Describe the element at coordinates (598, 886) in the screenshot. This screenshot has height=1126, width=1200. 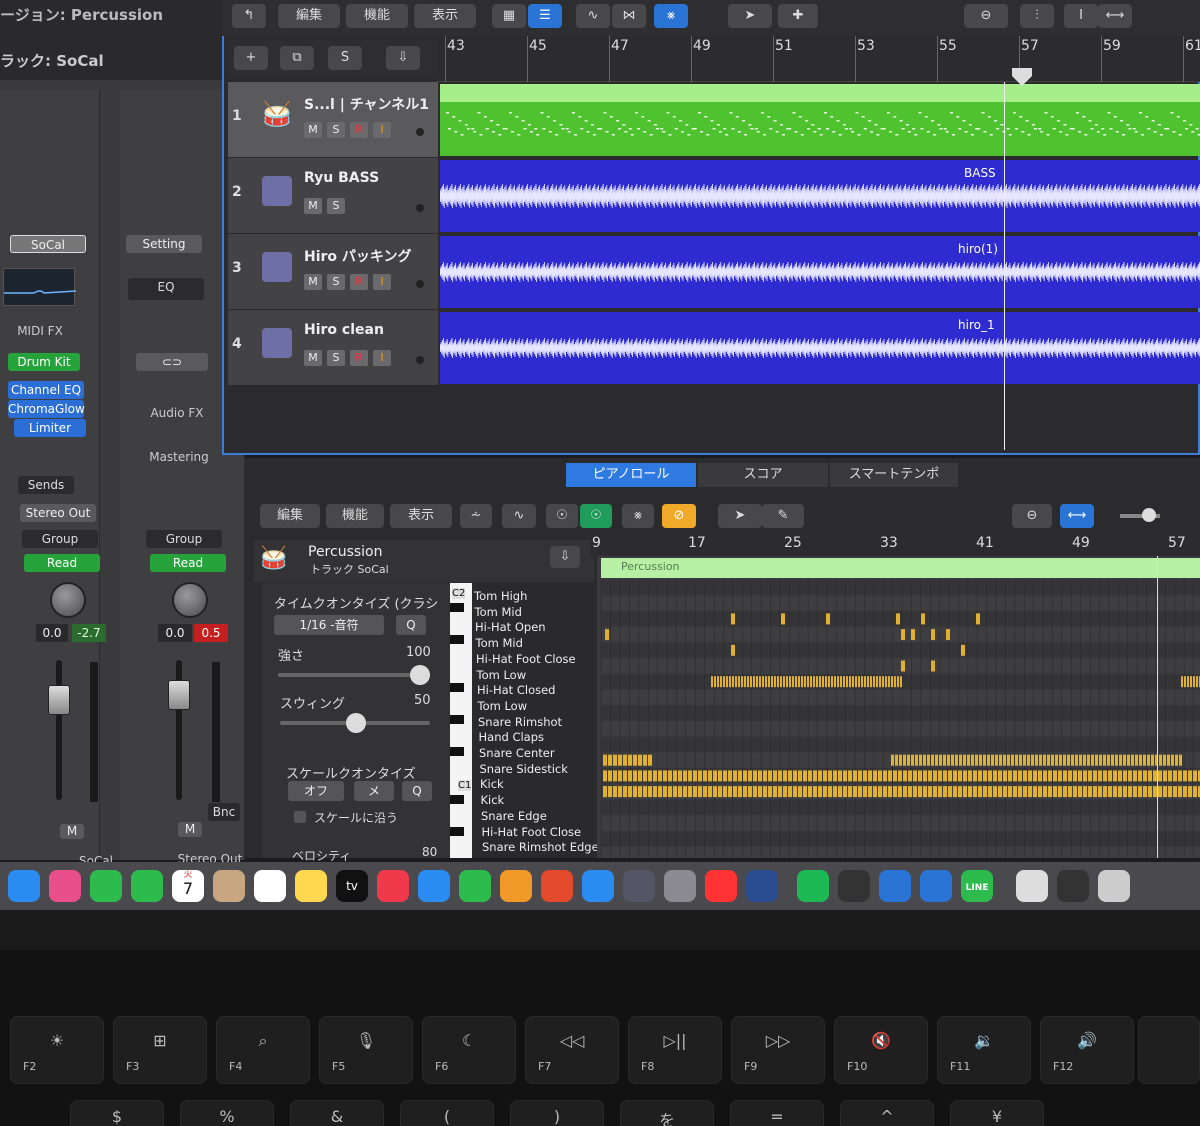
I see `appstore-icon` at that location.